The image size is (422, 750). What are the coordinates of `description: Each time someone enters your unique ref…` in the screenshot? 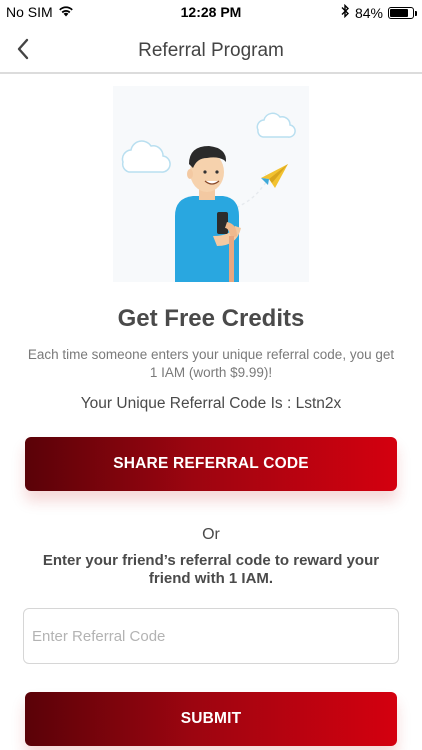 It's located at (211, 363).